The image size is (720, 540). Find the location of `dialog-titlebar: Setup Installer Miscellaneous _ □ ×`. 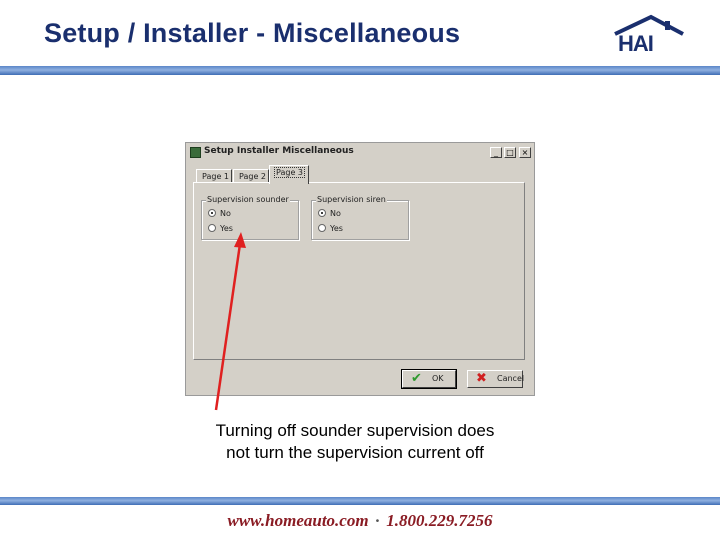

dialog-titlebar: Setup Installer Miscellaneous _ □ × is located at coordinates (360, 153).